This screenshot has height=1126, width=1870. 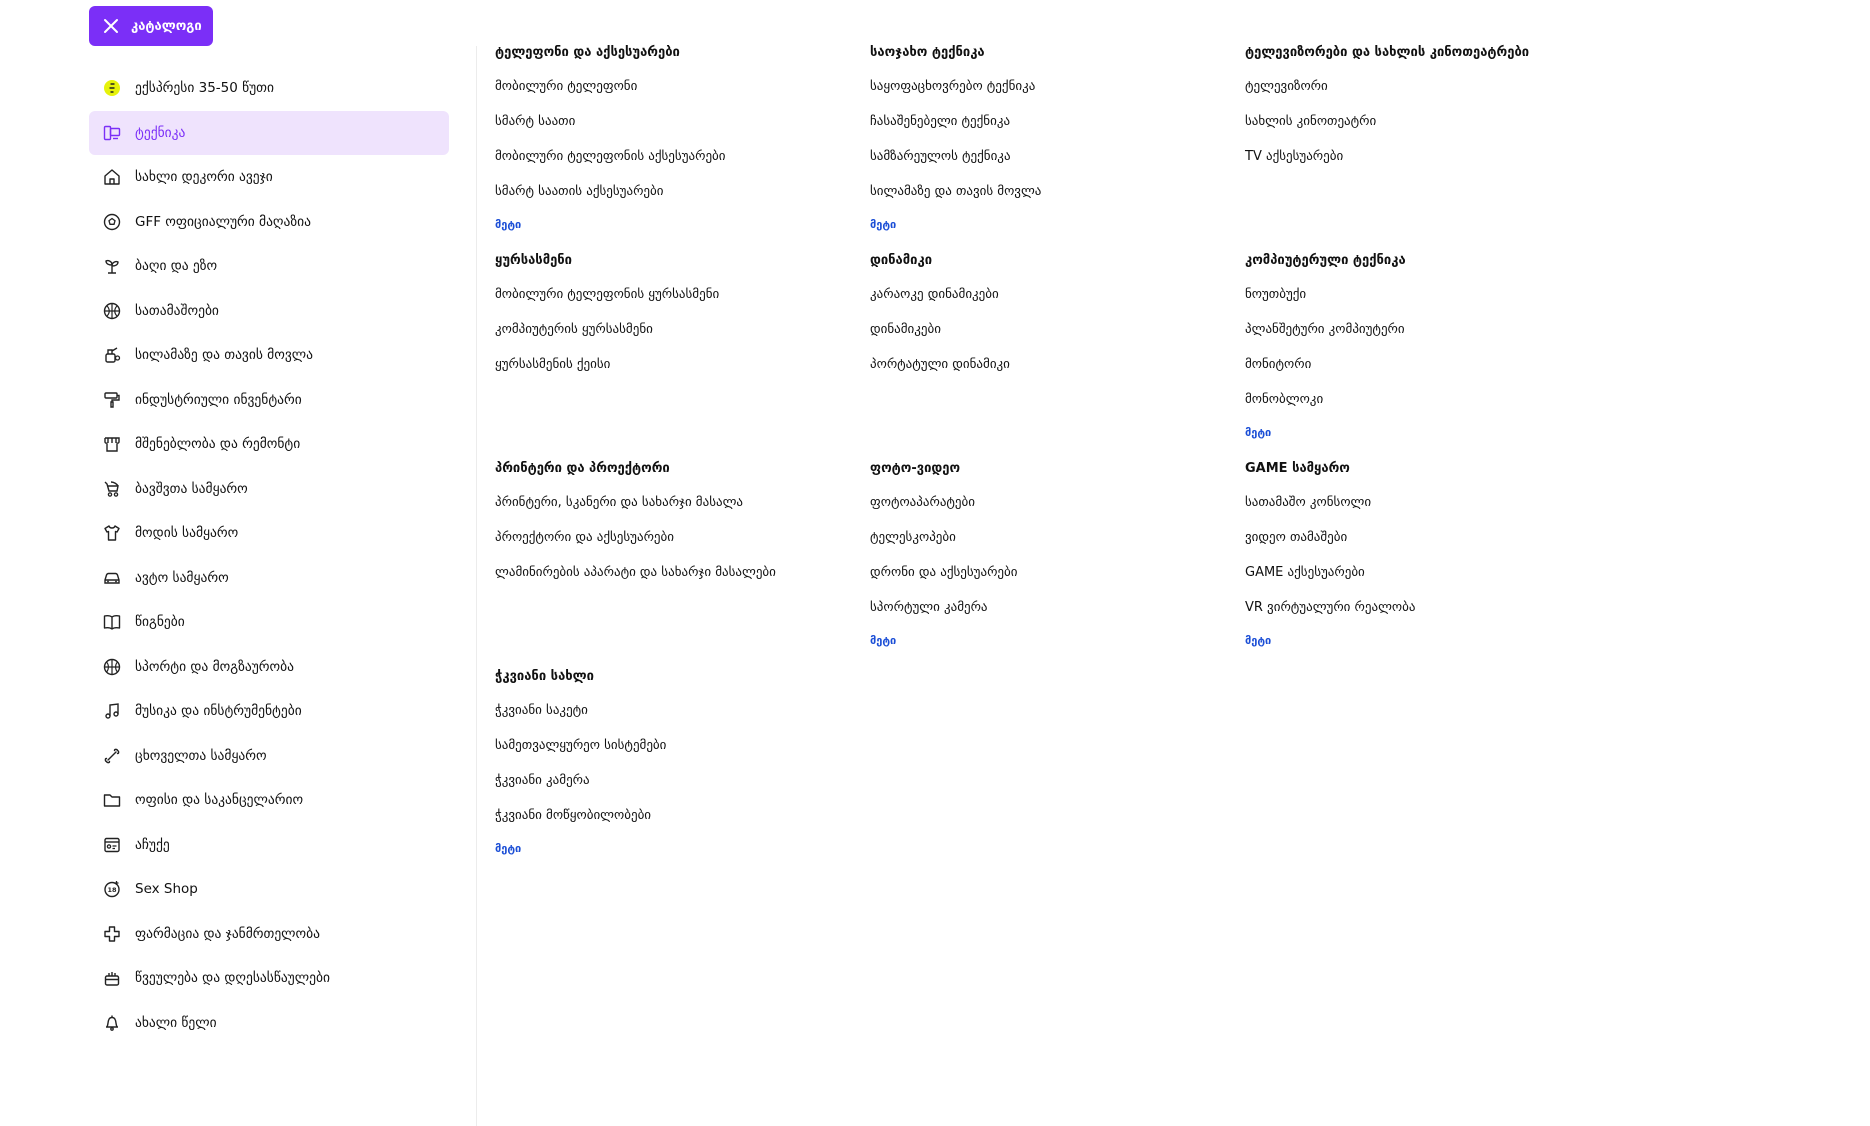 What do you see at coordinates (1430, 267) in the screenshot?
I see `menu-group-title: კომპიუტერული ტექნიკა` at bounding box center [1430, 267].